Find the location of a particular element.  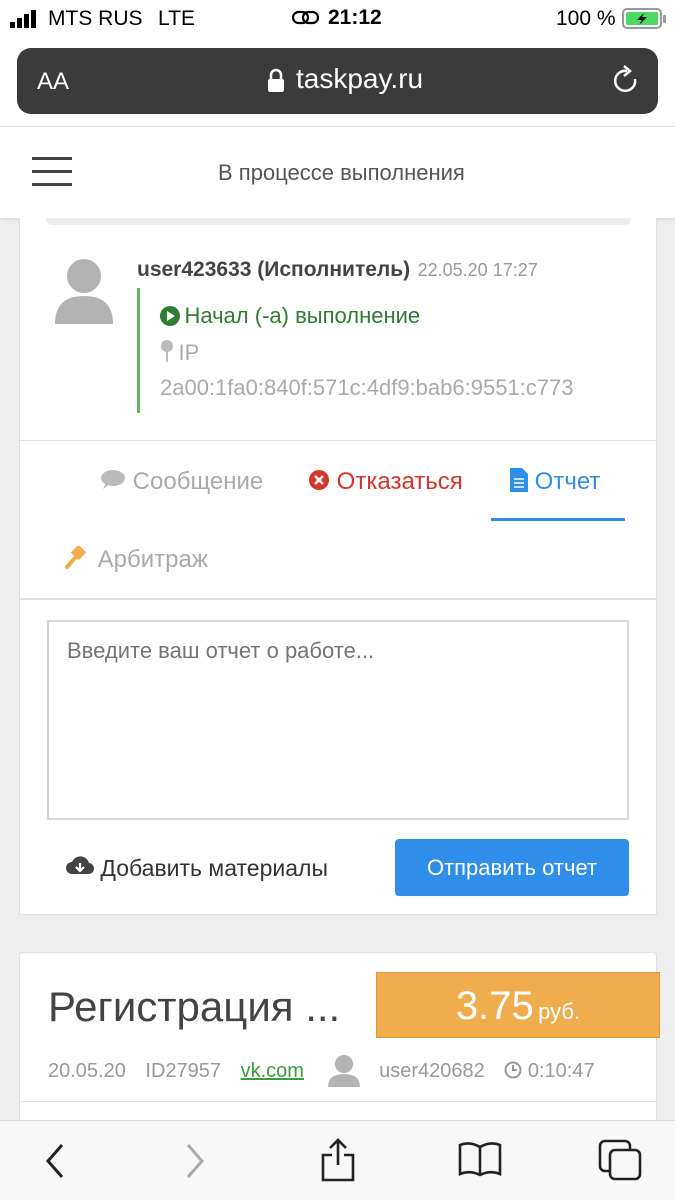

hamburger-menu-icon is located at coordinates (52, 172).